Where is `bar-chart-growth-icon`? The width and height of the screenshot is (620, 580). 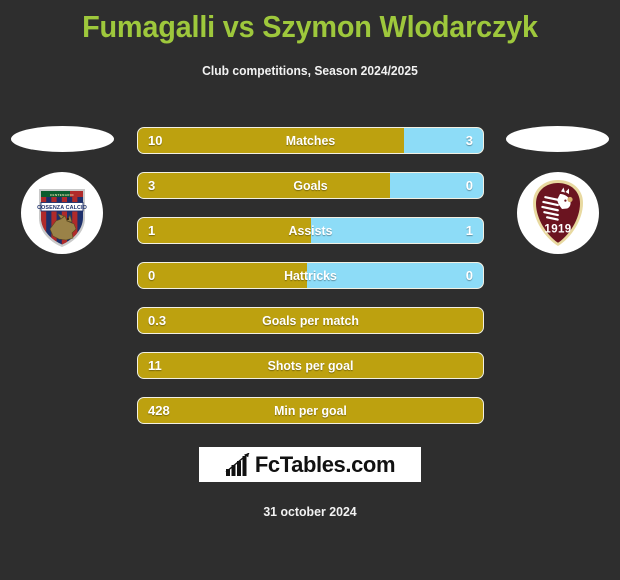
bar-chart-growth-icon is located at coordinates (237, 464).